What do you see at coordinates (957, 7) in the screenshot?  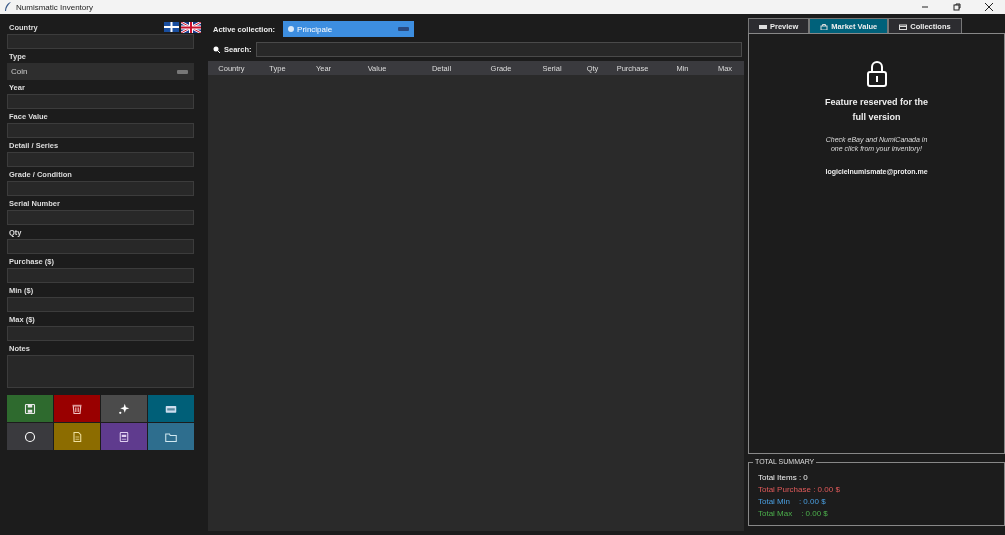 I see `restore-icon` at bounding box center [957, 7].